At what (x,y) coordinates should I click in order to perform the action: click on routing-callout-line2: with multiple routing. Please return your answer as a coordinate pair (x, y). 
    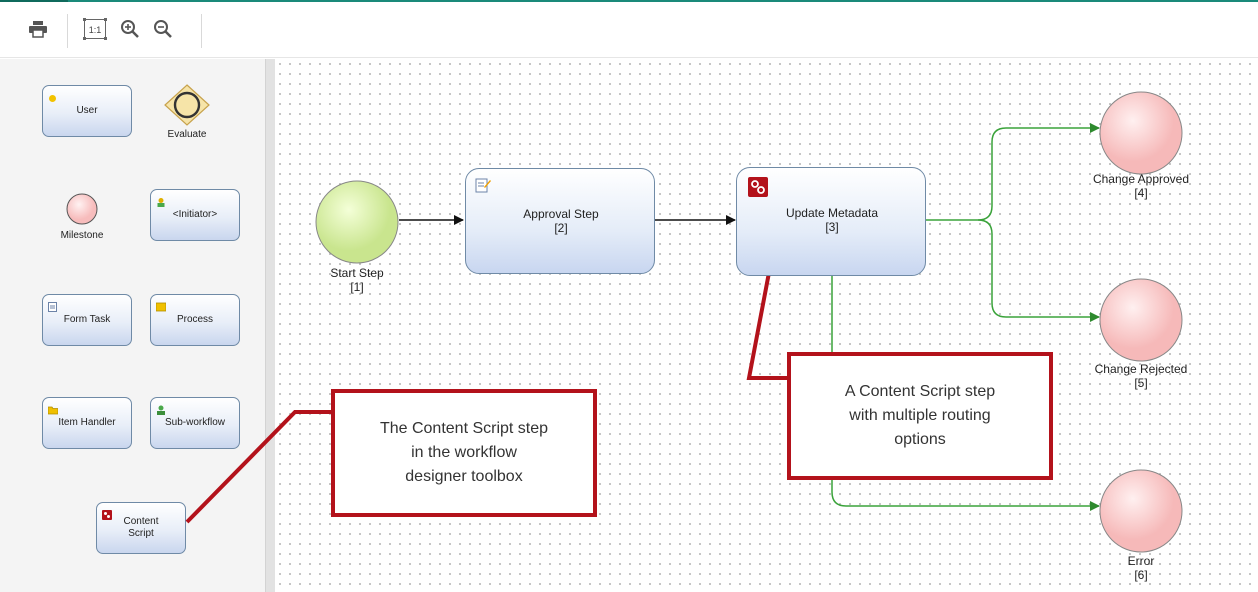
    Looking at the image, I should click on (920, 415).